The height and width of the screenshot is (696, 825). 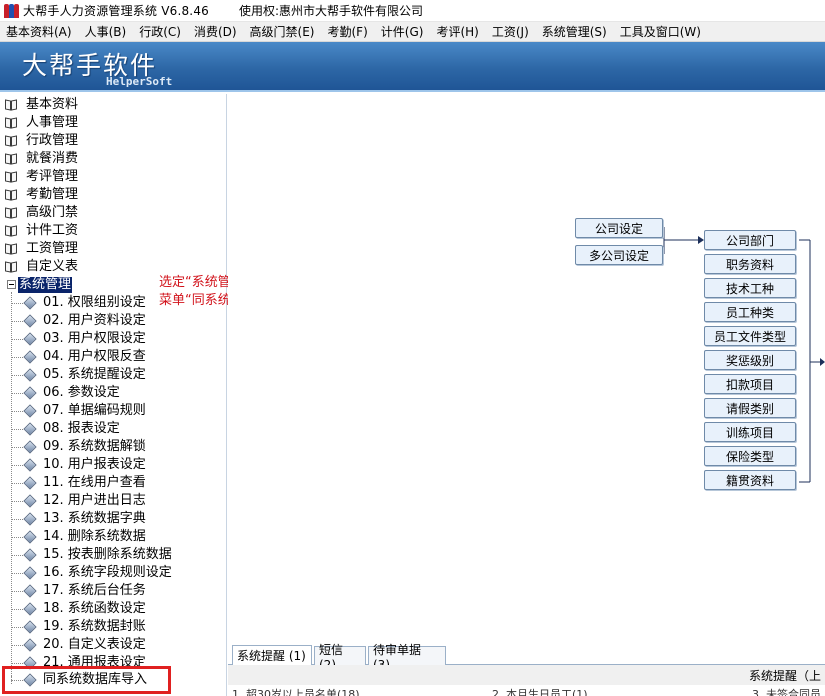 What do you see at coordinates (750, 312) in the screenshot?
I see `flow-target-box: 员工种类` at bounding box center [750, 312].